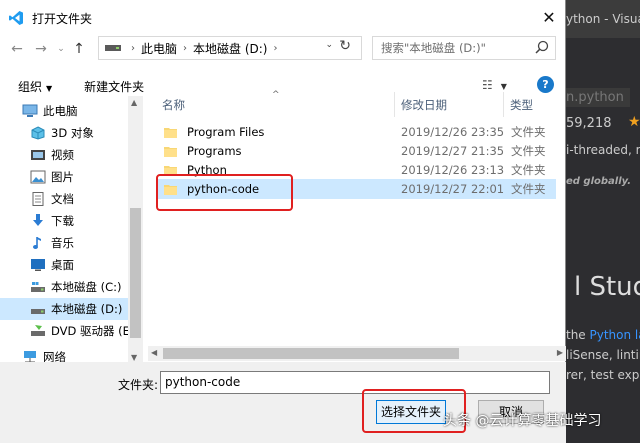 The height and width of the screenshot is (443, 640). What do you see at coordinates (86, 177) in the screenshot?
I see `tree-item-pictures: 图片` at bounding box center [86, 177].